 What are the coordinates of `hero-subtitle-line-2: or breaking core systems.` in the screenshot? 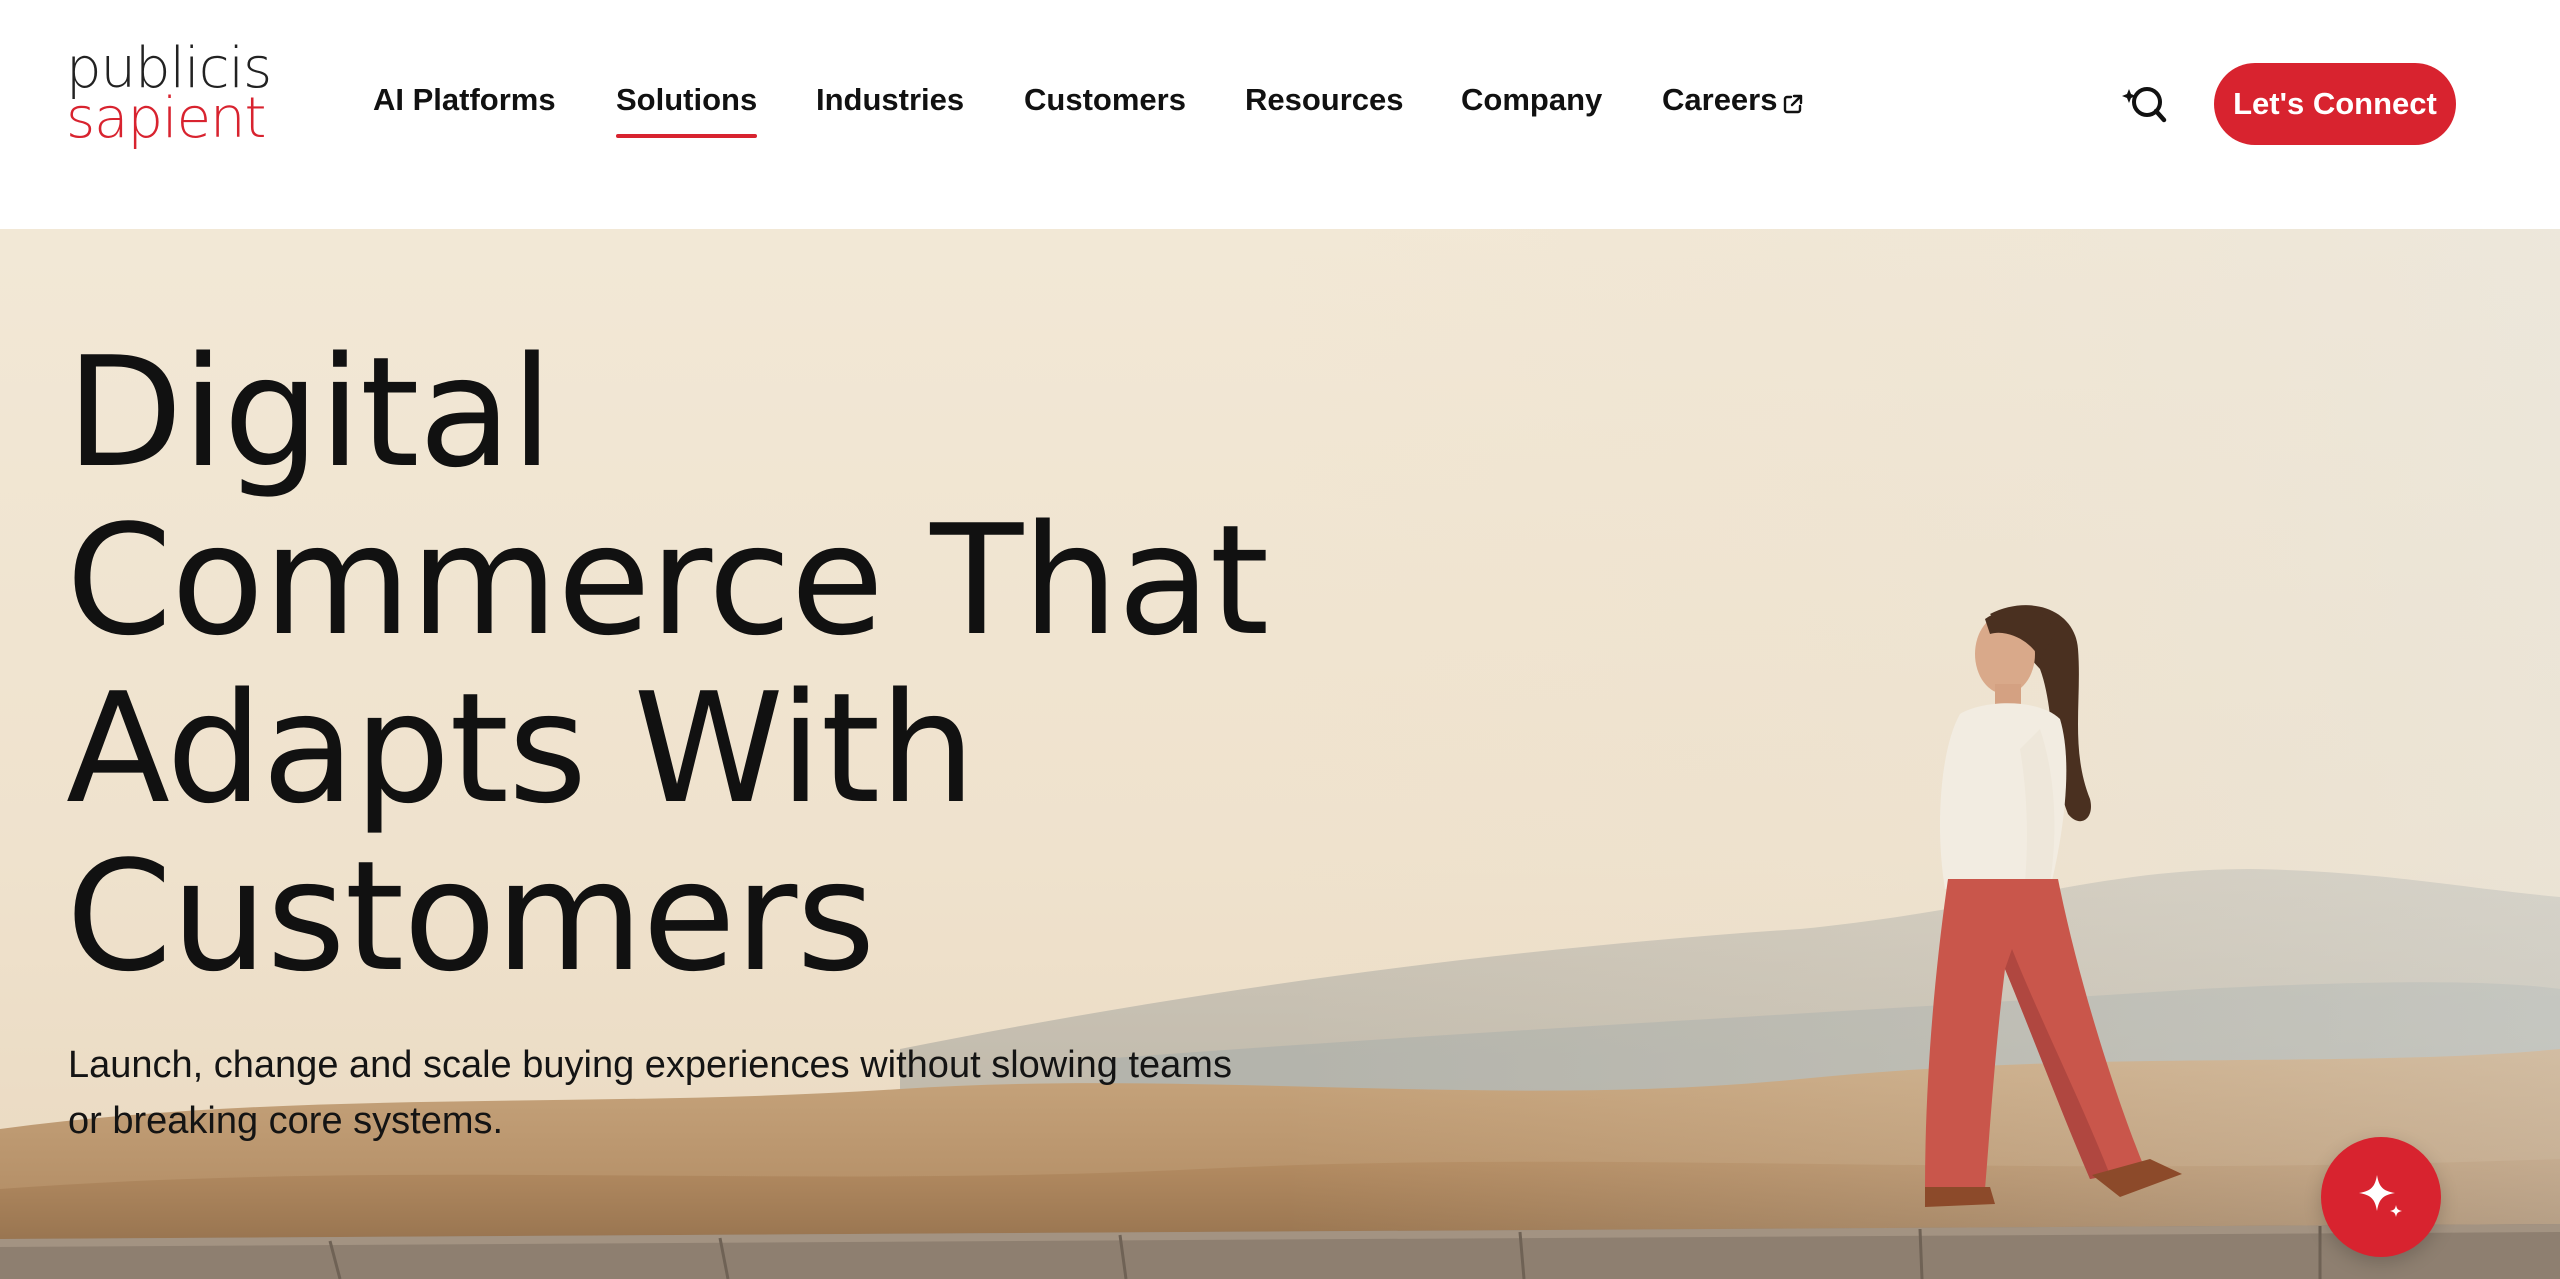 It's located at (286, 1121).